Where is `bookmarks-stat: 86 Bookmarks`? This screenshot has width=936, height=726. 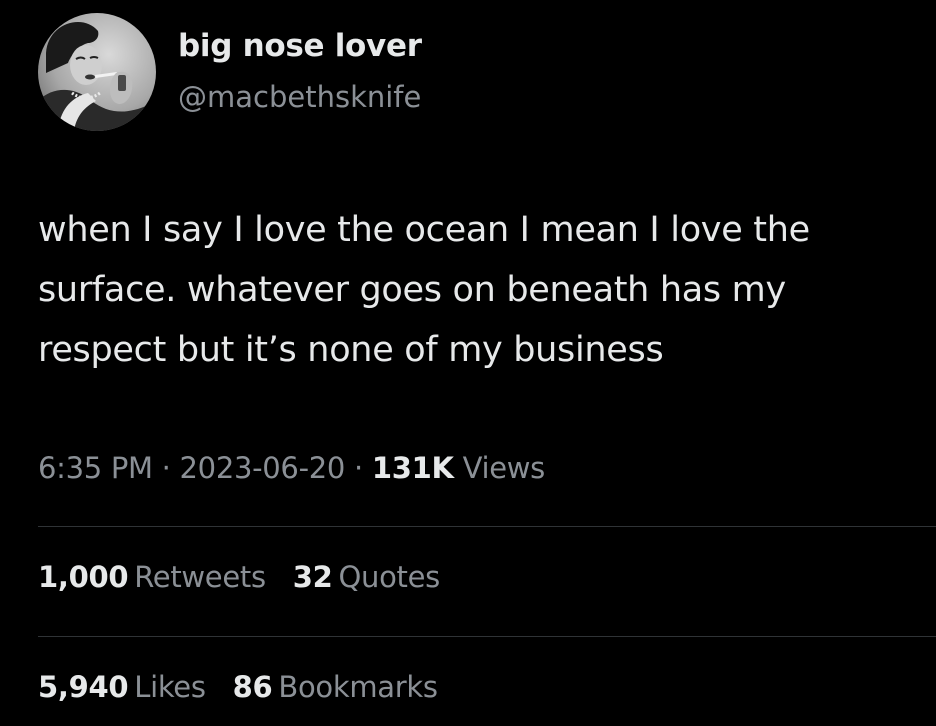 bookmarks-stat: 86 Bookmarks is located at coordinates (335, 687).